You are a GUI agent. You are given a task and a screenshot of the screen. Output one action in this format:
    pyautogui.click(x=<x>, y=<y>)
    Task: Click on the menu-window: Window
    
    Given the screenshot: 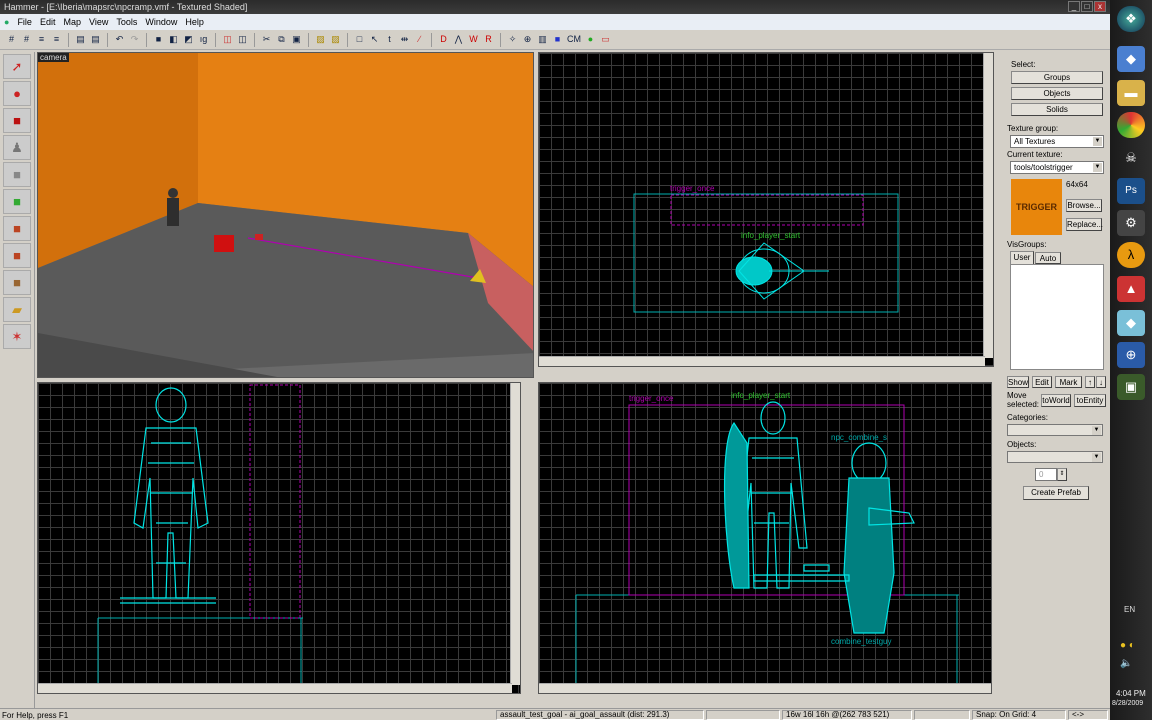 What is the action you would take?
    pyautogui.click(x=161, y=22)
    